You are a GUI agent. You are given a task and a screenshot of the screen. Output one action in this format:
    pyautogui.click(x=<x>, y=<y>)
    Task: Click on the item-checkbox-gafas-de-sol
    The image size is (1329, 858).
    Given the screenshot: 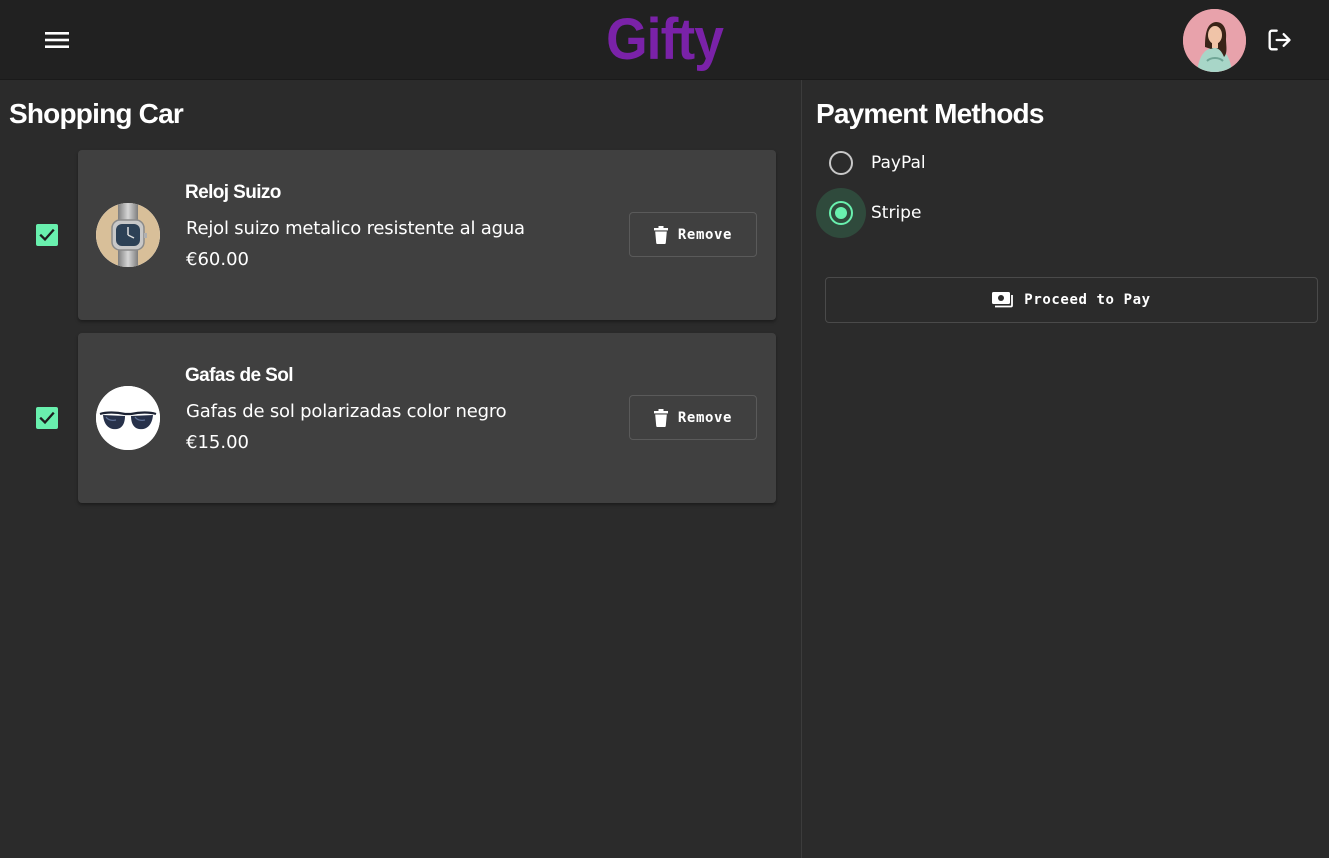 What is the action you would take?
    pyautogui.click(x=47, y=418)
    